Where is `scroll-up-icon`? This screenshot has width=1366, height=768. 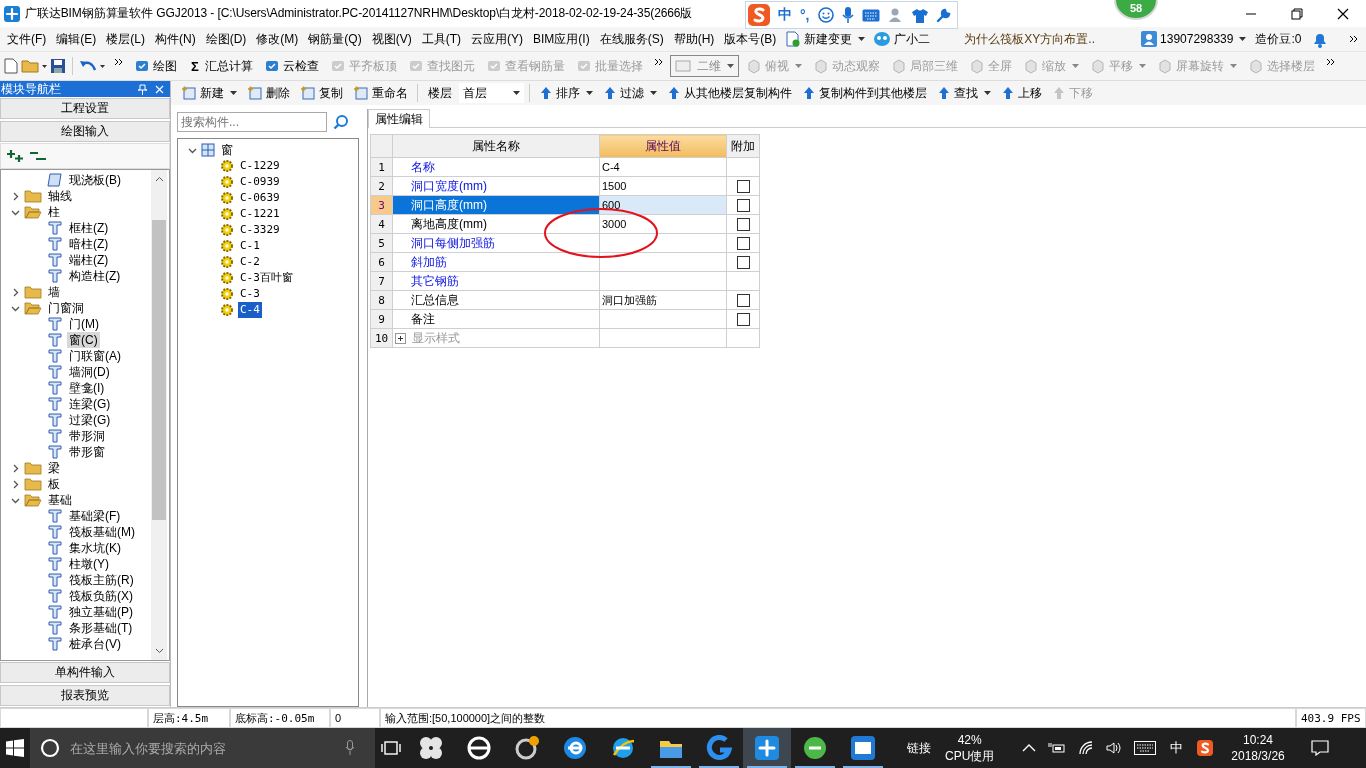
scroll-up-icon is located at coordinates (159, 179).